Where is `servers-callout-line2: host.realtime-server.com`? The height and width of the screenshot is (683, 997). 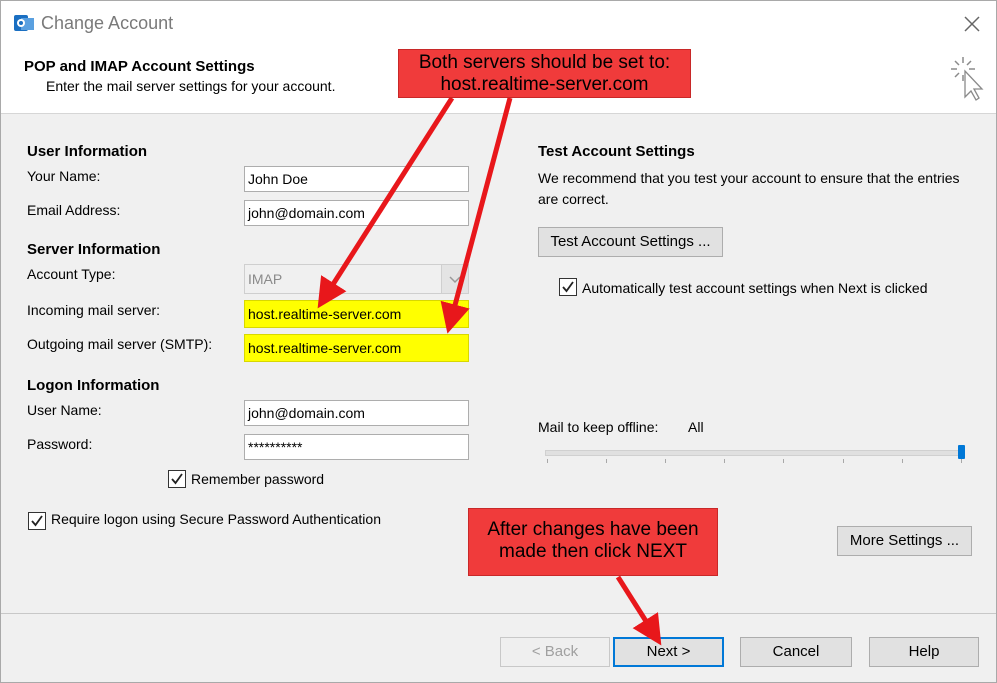 servers-callout-line2: host.realtime-server.com is located at coordinates (544, 84).